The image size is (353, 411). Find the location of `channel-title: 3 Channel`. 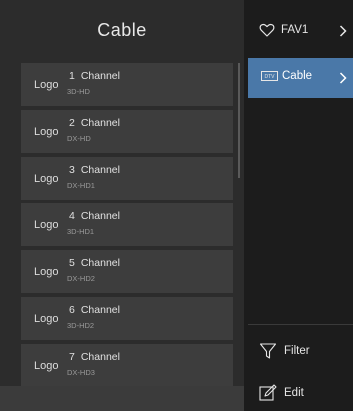

channel-title: 3 Channel is located at coordinates (94, 170).